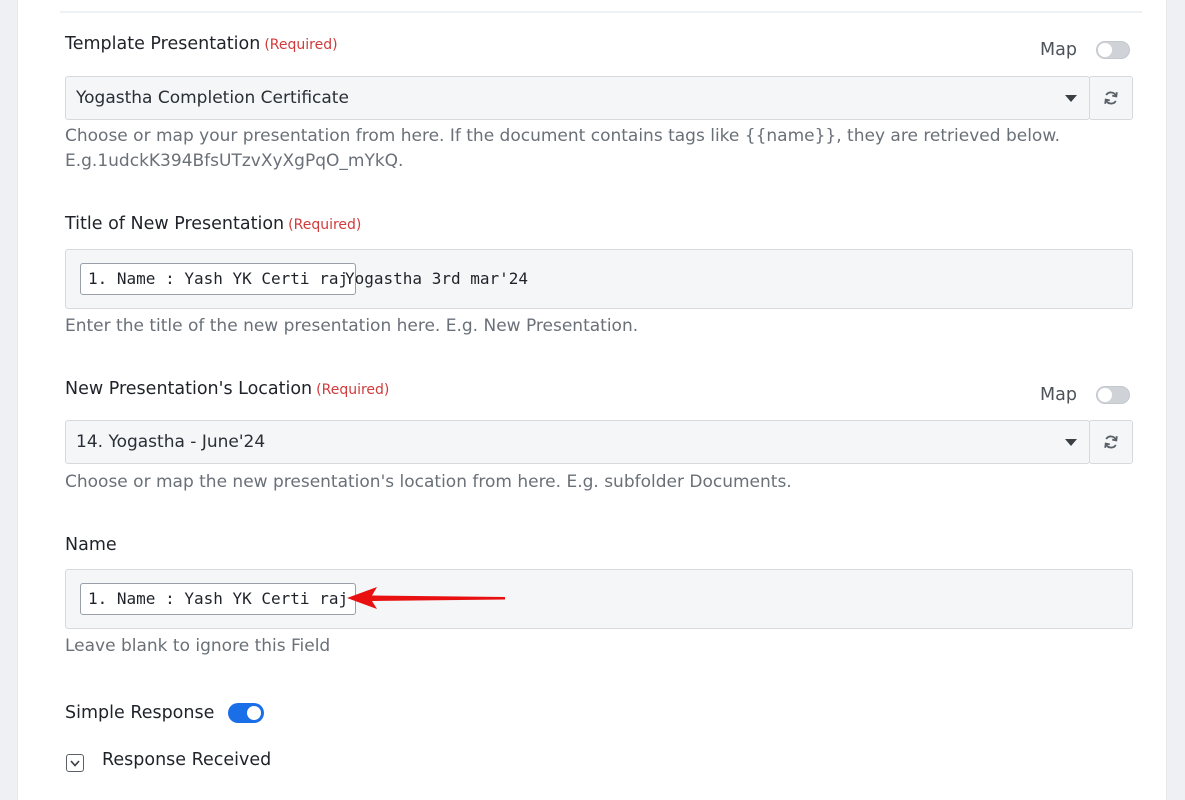 This screenshot has width=1185, height=800. Describe the element at coordinates (187, 760) in the screenshot. I see `response-received-label: Response Received` at that location.